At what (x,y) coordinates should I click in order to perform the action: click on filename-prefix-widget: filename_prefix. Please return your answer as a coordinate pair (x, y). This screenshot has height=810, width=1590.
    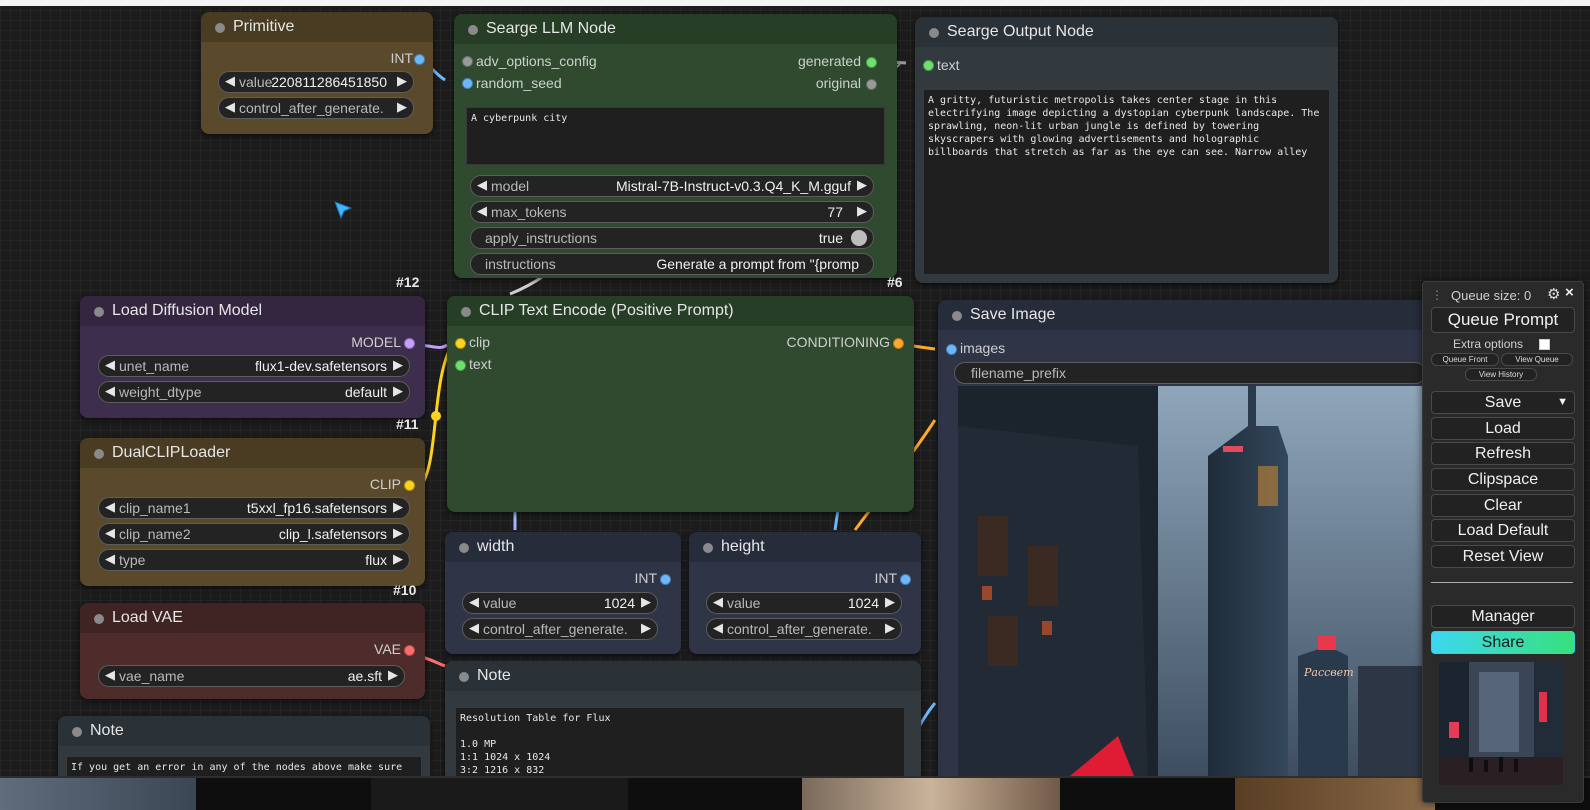
    Looking at the image, I should click on (1190, 373).